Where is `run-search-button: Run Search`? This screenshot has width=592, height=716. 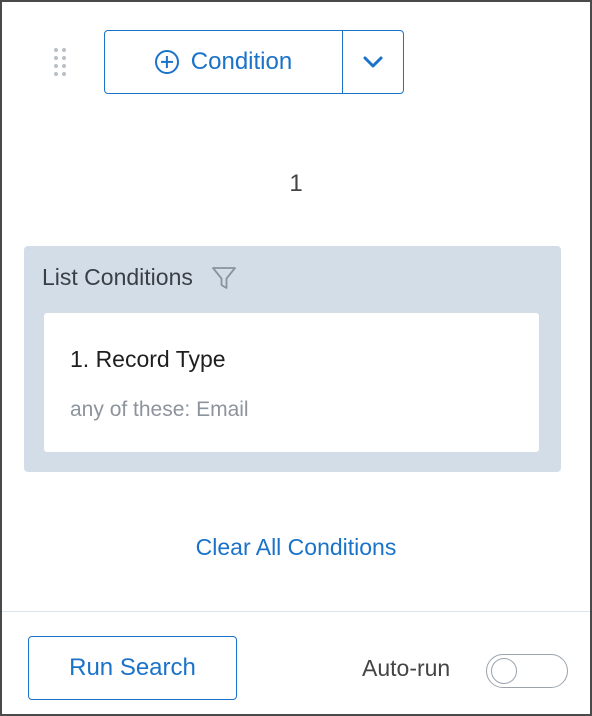
run-search-button: Run Search is located at coordinates (132, 668).